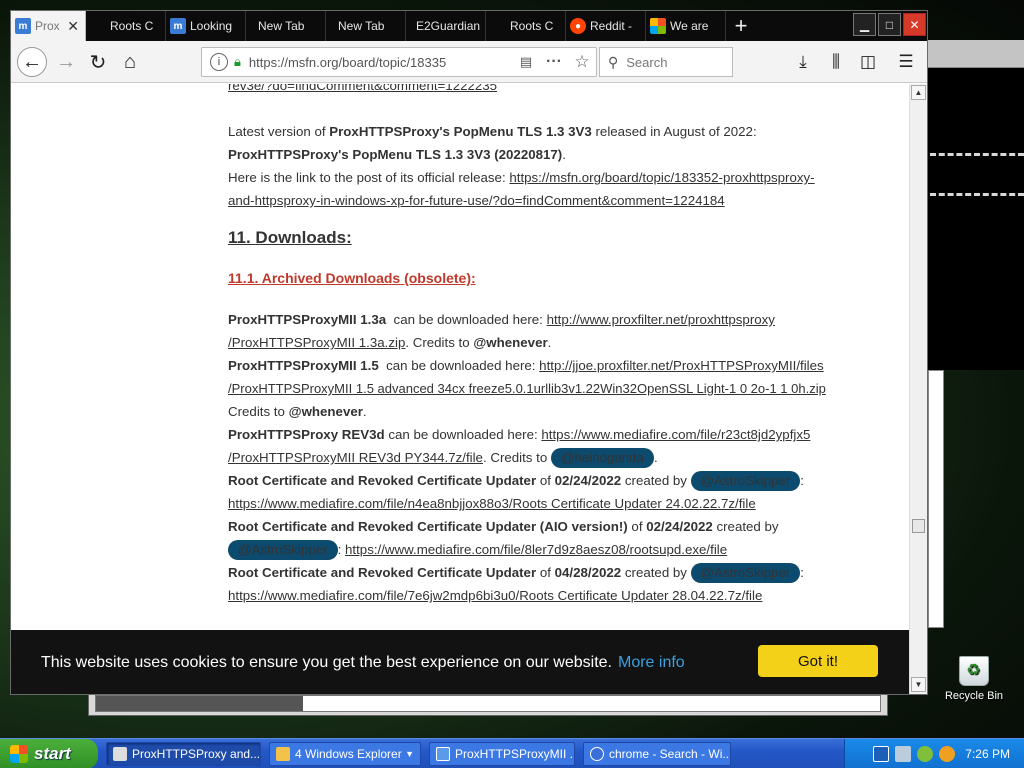  I want to click on scroll-down-icon: ▼, so click(918, 684).